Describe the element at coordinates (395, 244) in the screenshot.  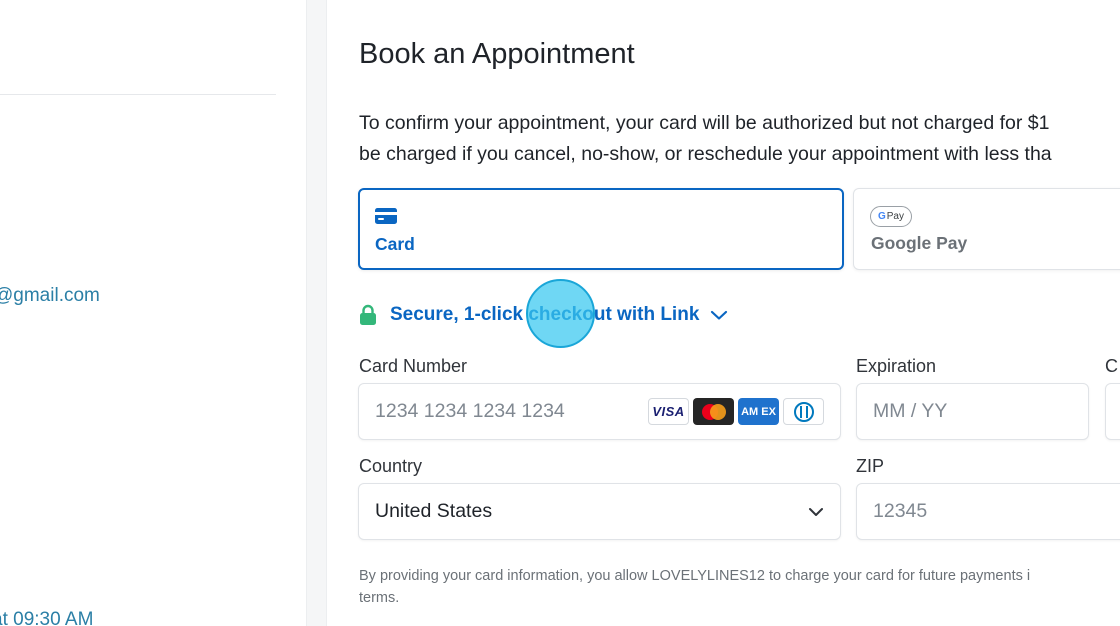
I see `card-tab-label: Card` at that location.